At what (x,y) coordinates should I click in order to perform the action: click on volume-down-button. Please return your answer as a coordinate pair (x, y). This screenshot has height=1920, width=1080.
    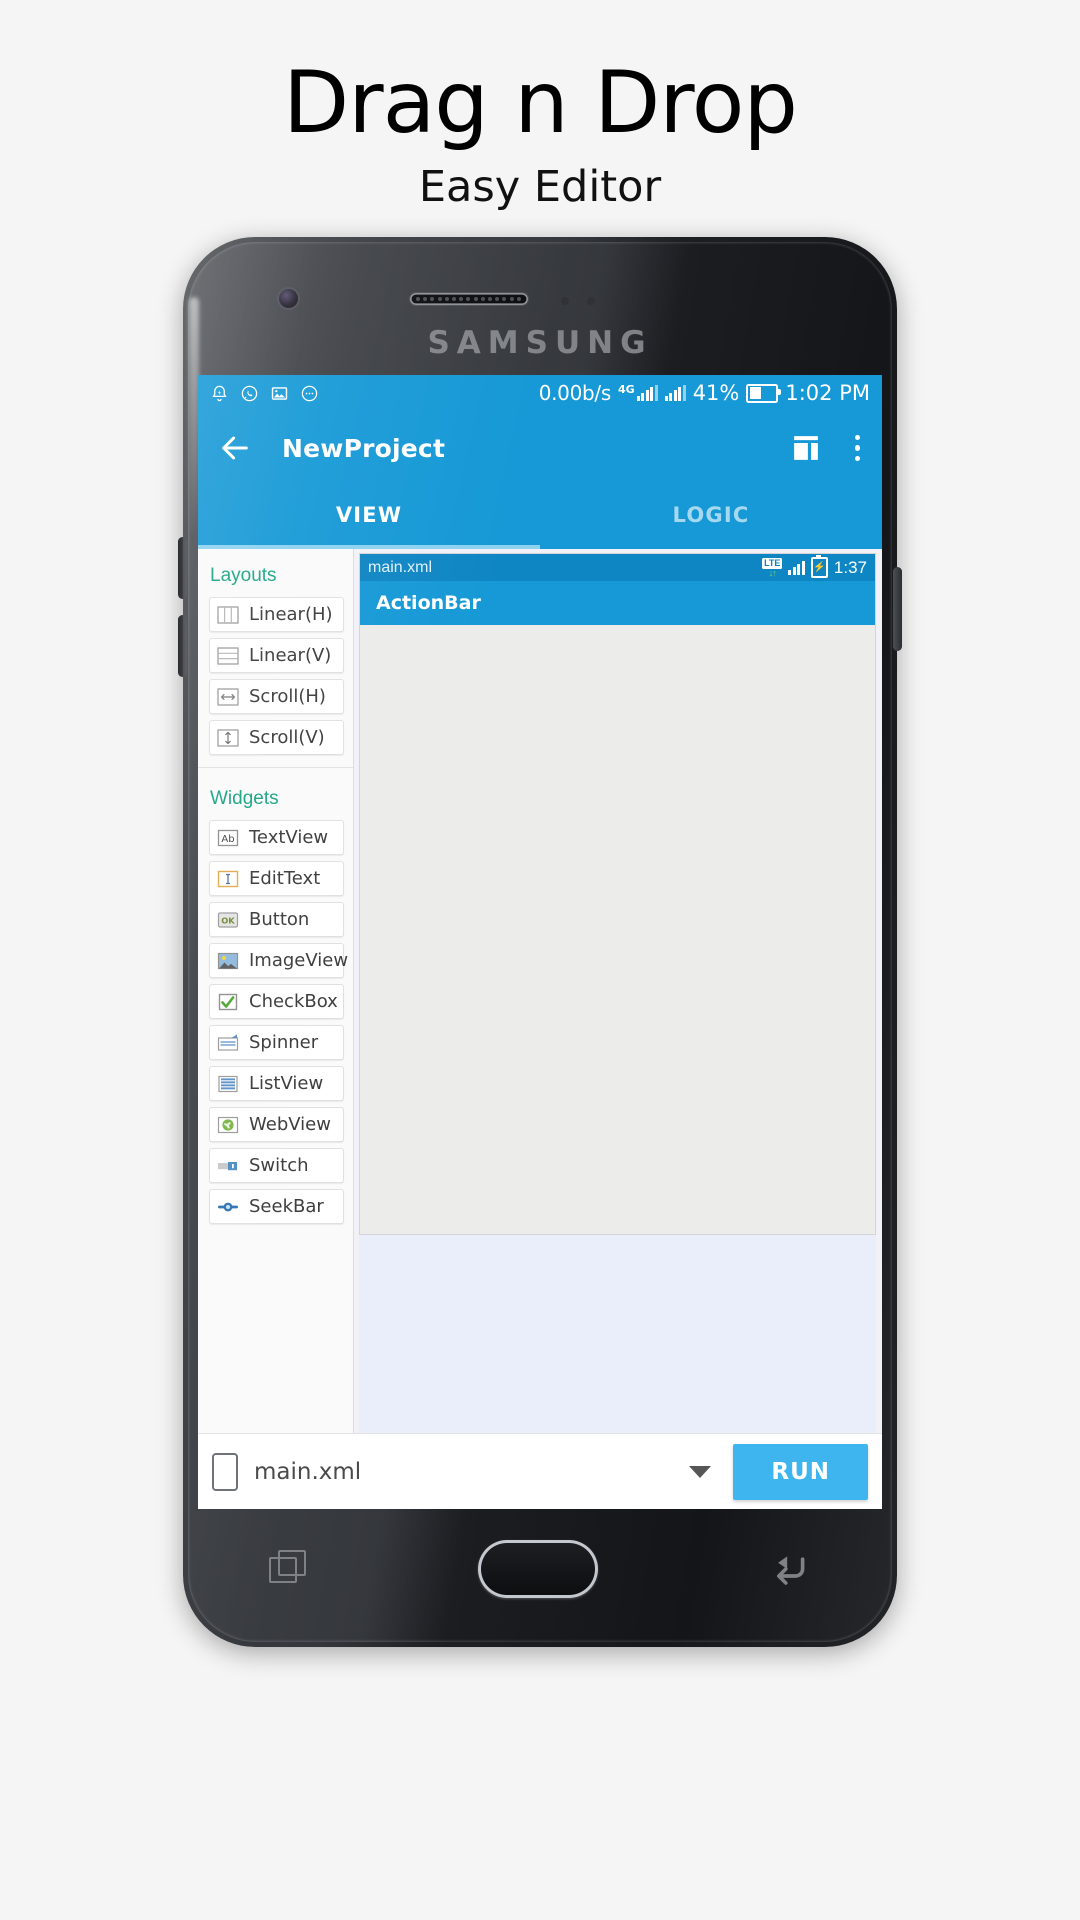
    Looking at the image, I should click on (182, 646).